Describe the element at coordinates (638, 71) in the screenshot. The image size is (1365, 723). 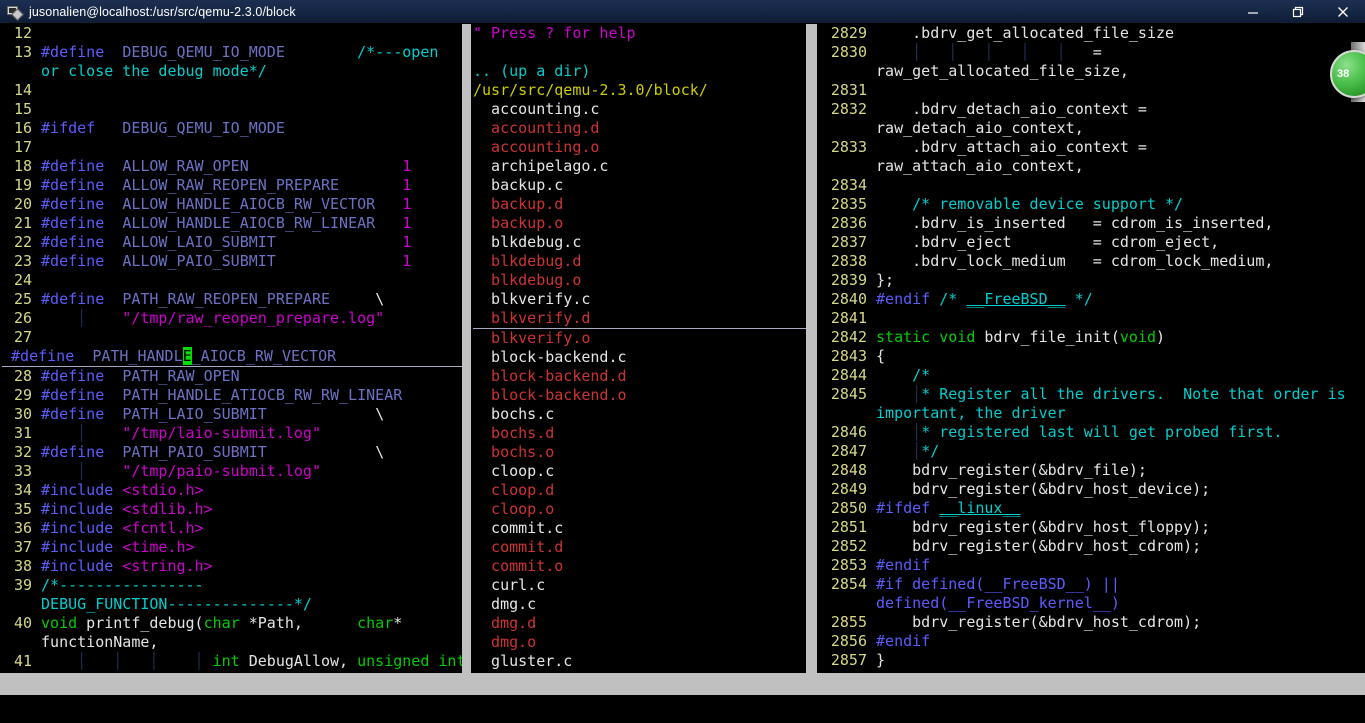
I see `tree-row: .. (up a dir)` at that location.